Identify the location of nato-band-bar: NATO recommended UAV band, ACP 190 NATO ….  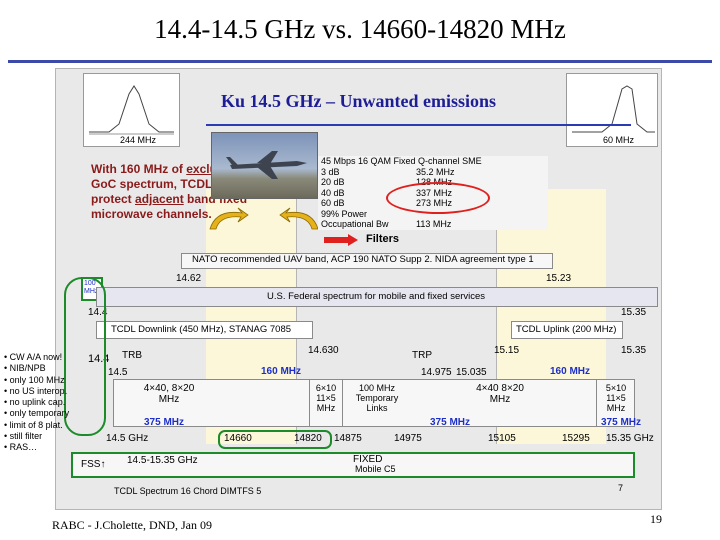
(367, 261).